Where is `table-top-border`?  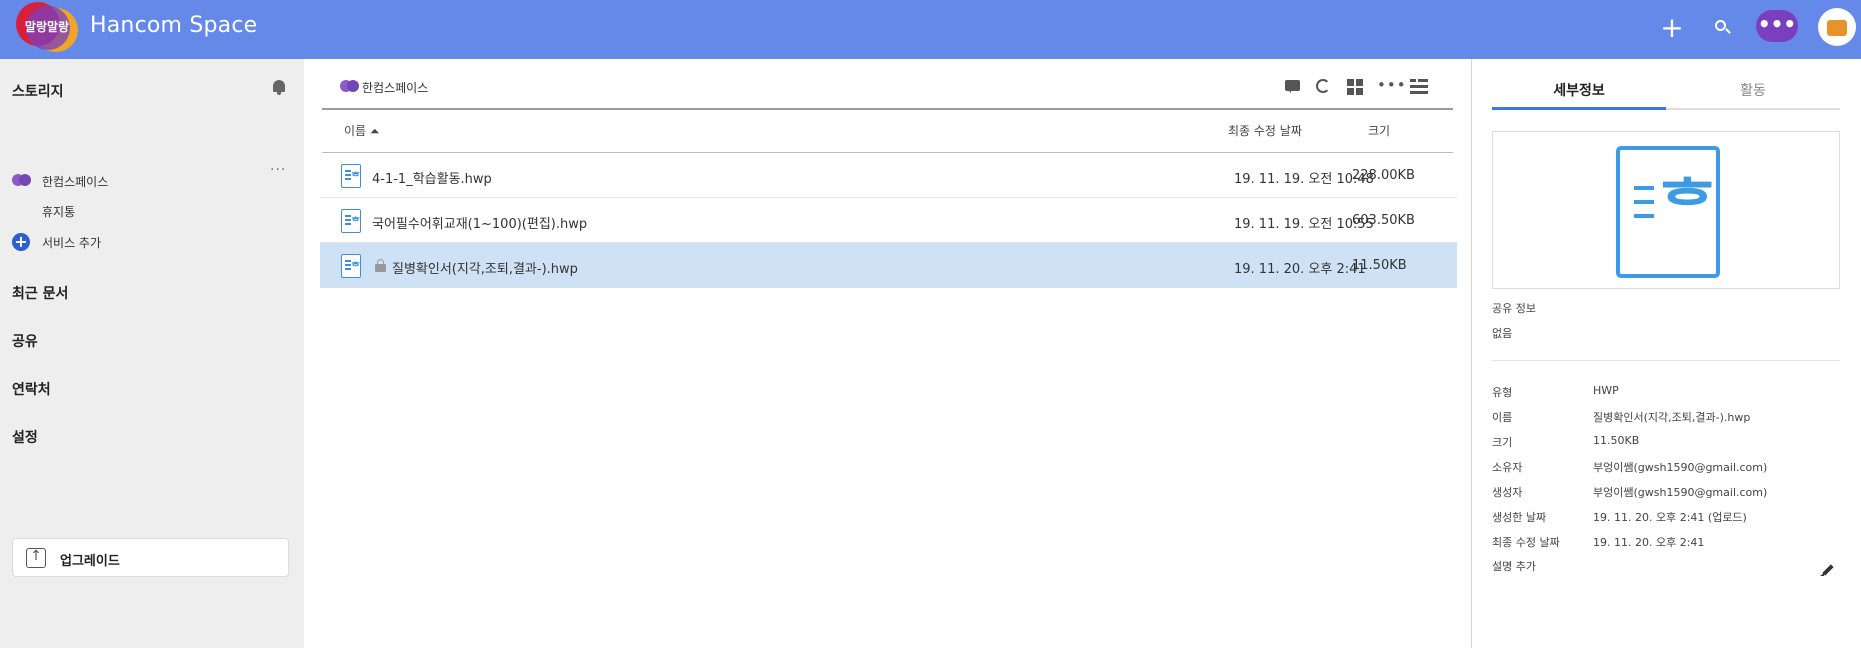
table-top-border is located at coordinates (887, 109).